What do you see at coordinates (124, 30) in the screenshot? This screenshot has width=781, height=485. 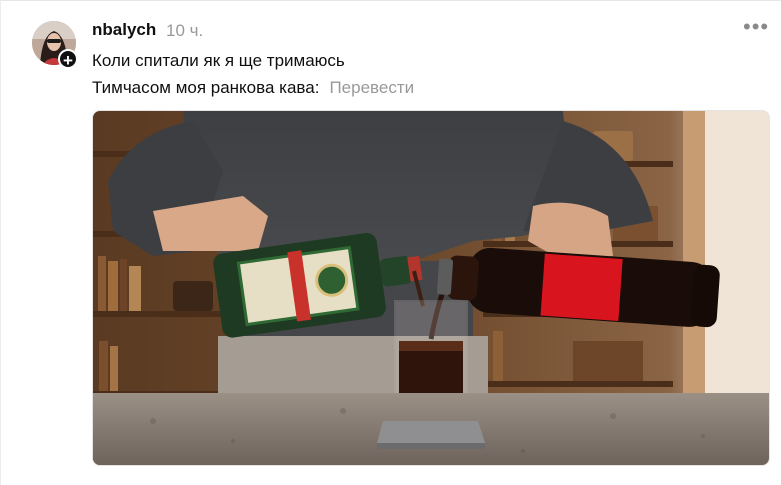 I see `author-name: nbalych` at bounding box center [124, 30].